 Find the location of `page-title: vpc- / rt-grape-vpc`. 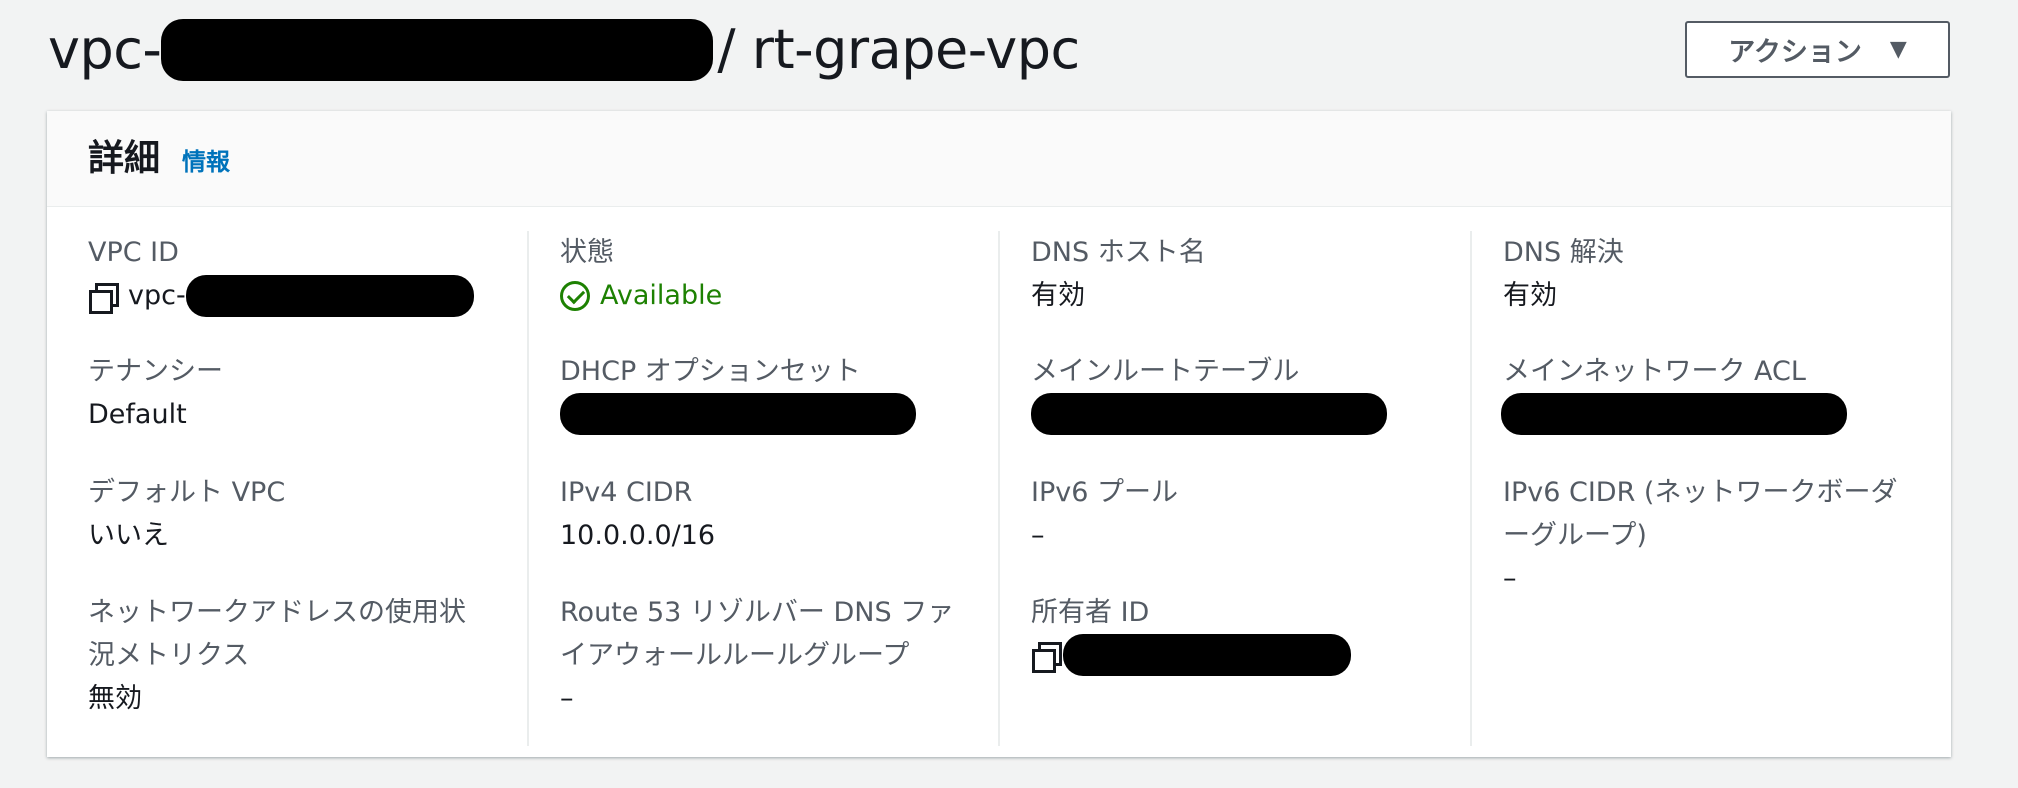

page-title: vpc- / rt-grape-vpc is located at coordinates (564, 50).